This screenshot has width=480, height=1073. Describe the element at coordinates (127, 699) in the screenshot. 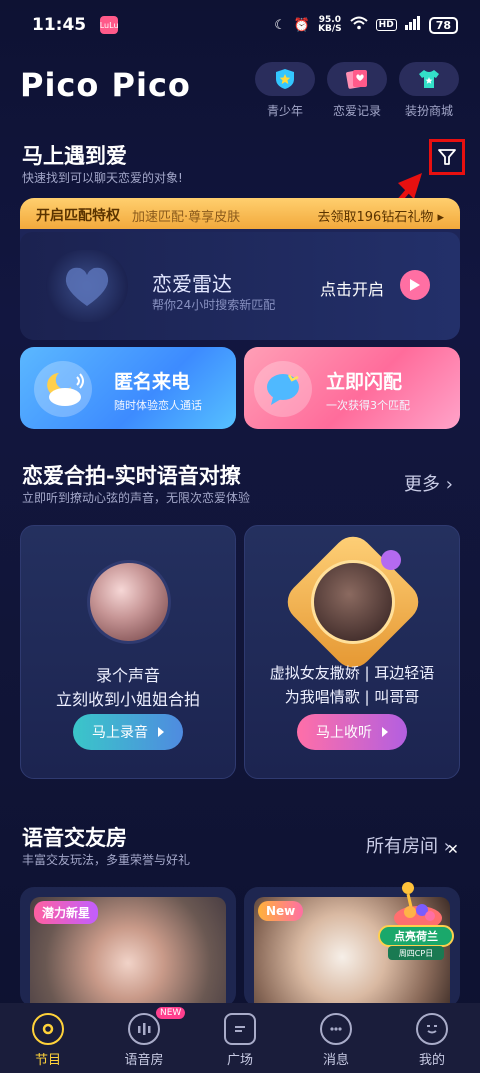

I see `record-voice-line2: 立刻收到小姐姐合拍` at that location.